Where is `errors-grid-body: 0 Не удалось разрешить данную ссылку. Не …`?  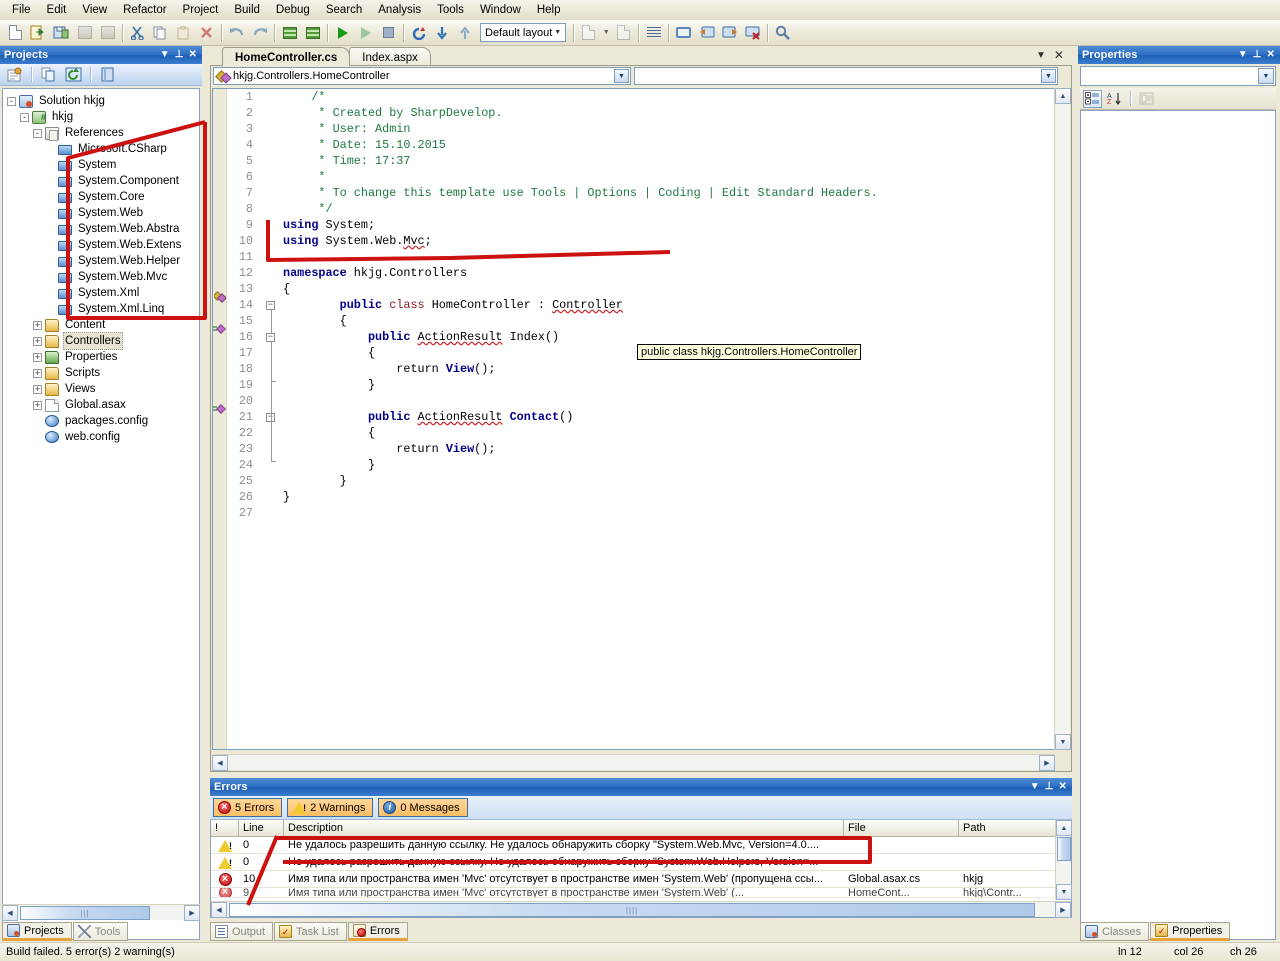
errors-grid-body: 0 Не удалось разрешить данную ссылку. Не … is located at coordinates (641, 862).